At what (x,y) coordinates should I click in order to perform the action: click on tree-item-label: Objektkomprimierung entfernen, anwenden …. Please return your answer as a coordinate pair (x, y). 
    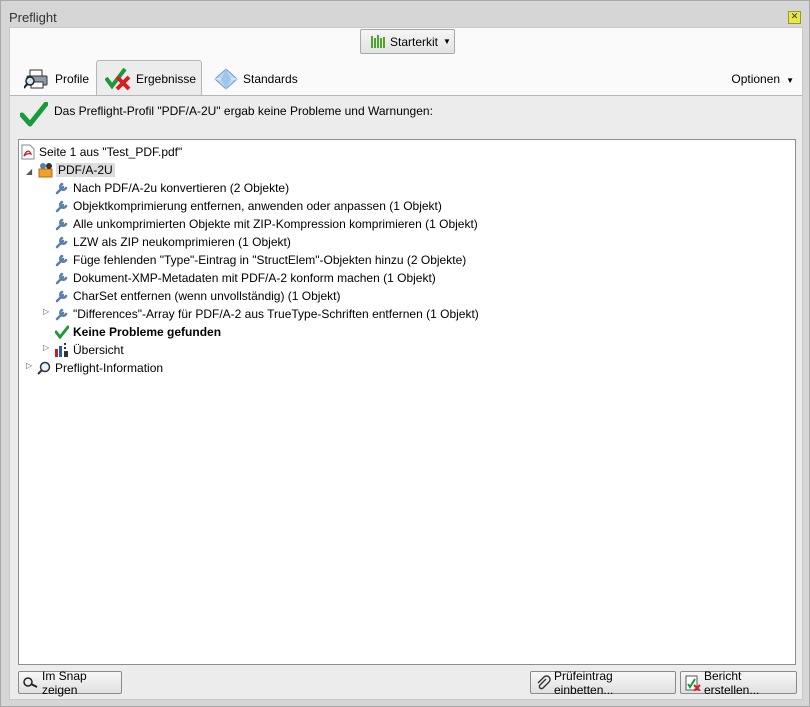
    Looking at the image, I should click on (257, 206).